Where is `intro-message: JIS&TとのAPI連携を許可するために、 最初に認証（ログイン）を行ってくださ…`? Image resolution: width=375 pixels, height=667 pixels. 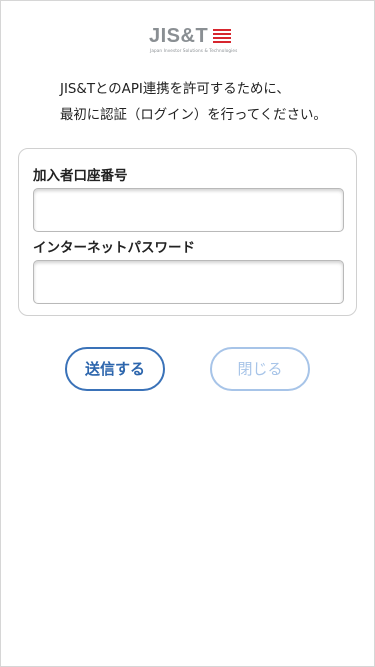 intro-message: JIS&TとのAPI連携を許可するために、 最初に認証（ログイン）を行ってくださ… is located at coordinates (210, 103).